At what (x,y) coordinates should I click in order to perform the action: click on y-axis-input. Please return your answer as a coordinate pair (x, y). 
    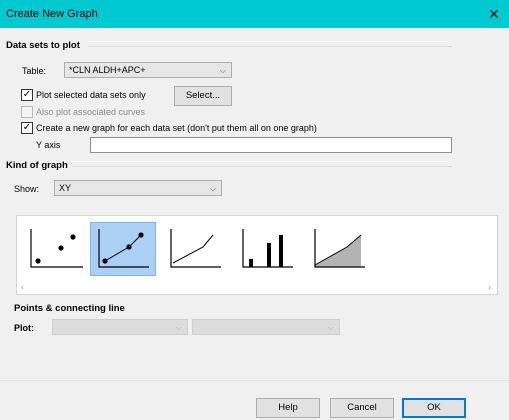
    Looking at the image, I should click on (271, 145).